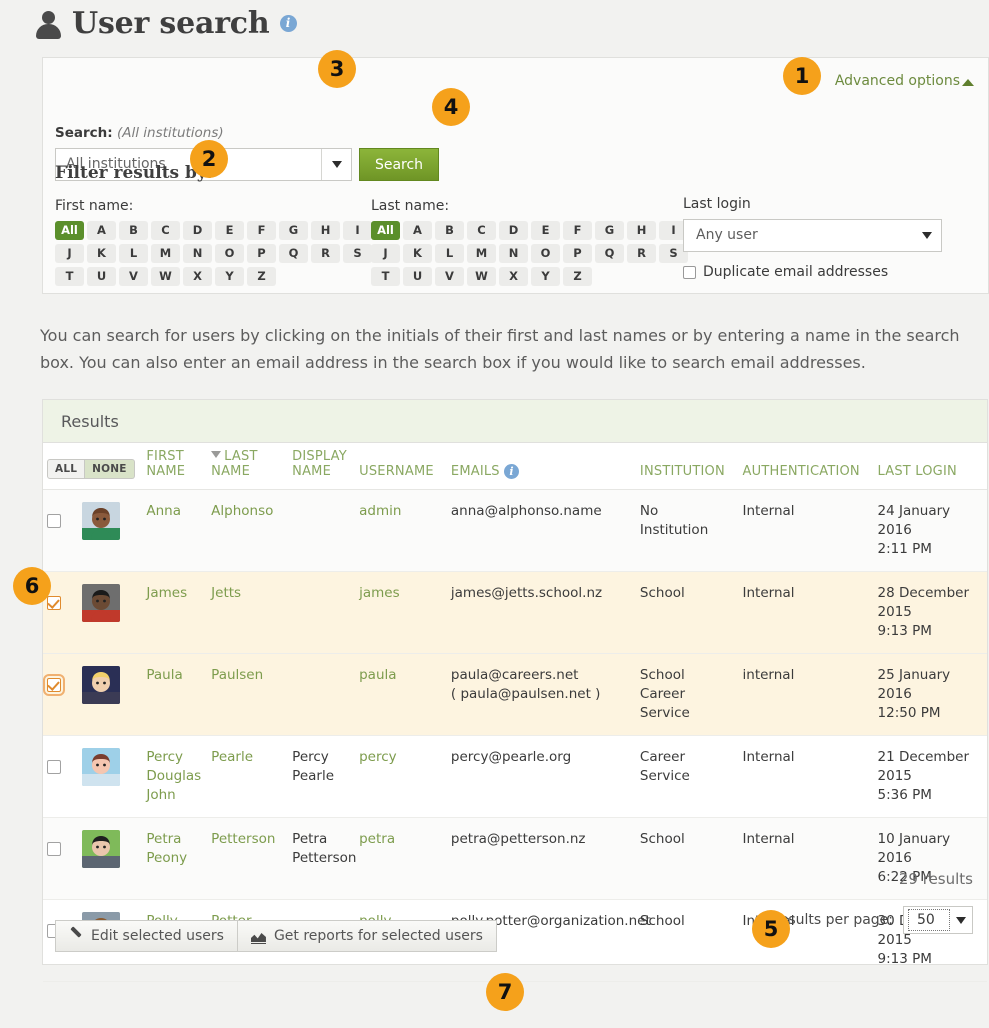  What do you see at coordinates (325, 253) in the screenshot?
I see `first-name-letter-r: R` at bounding box center [325, 253].